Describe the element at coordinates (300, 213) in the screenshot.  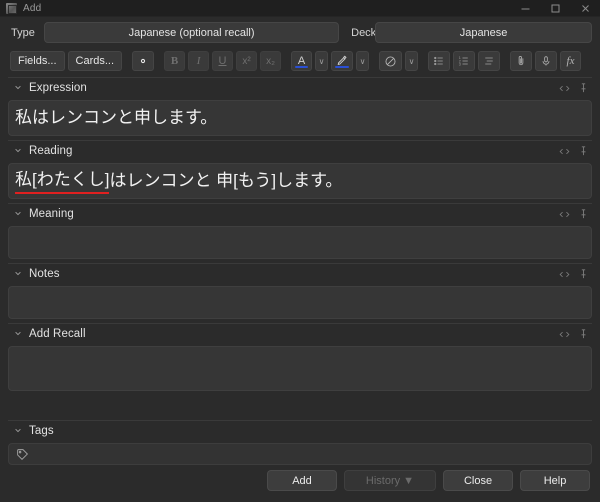
I see `field-header: Meaning` at that location.